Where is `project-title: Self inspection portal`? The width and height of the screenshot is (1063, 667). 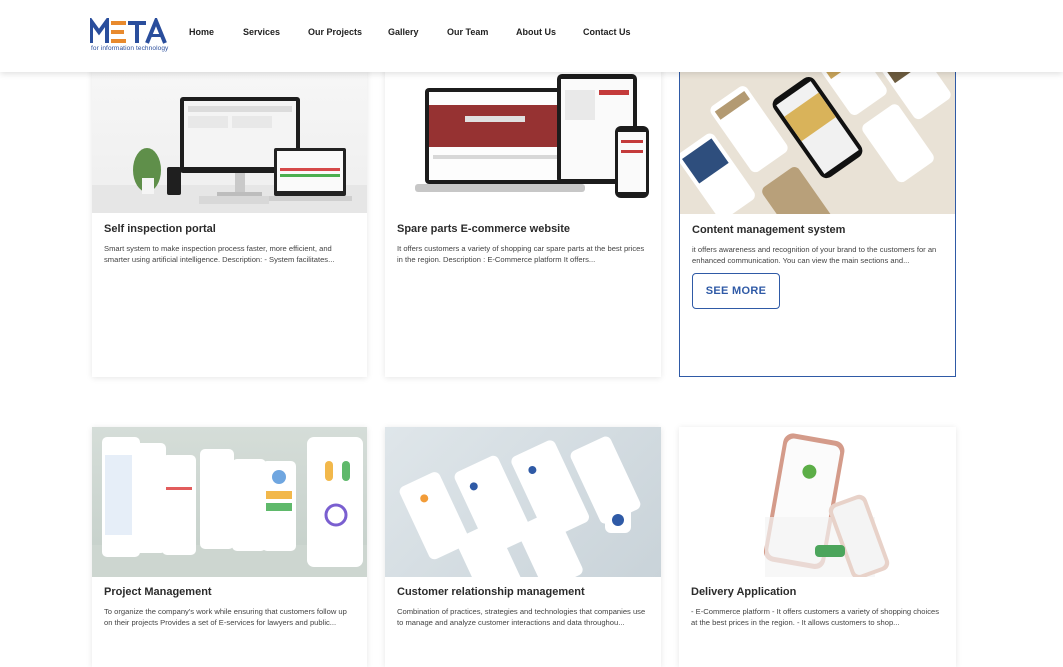 project-title: Self inspection portal is located at coordinates (160, 229).